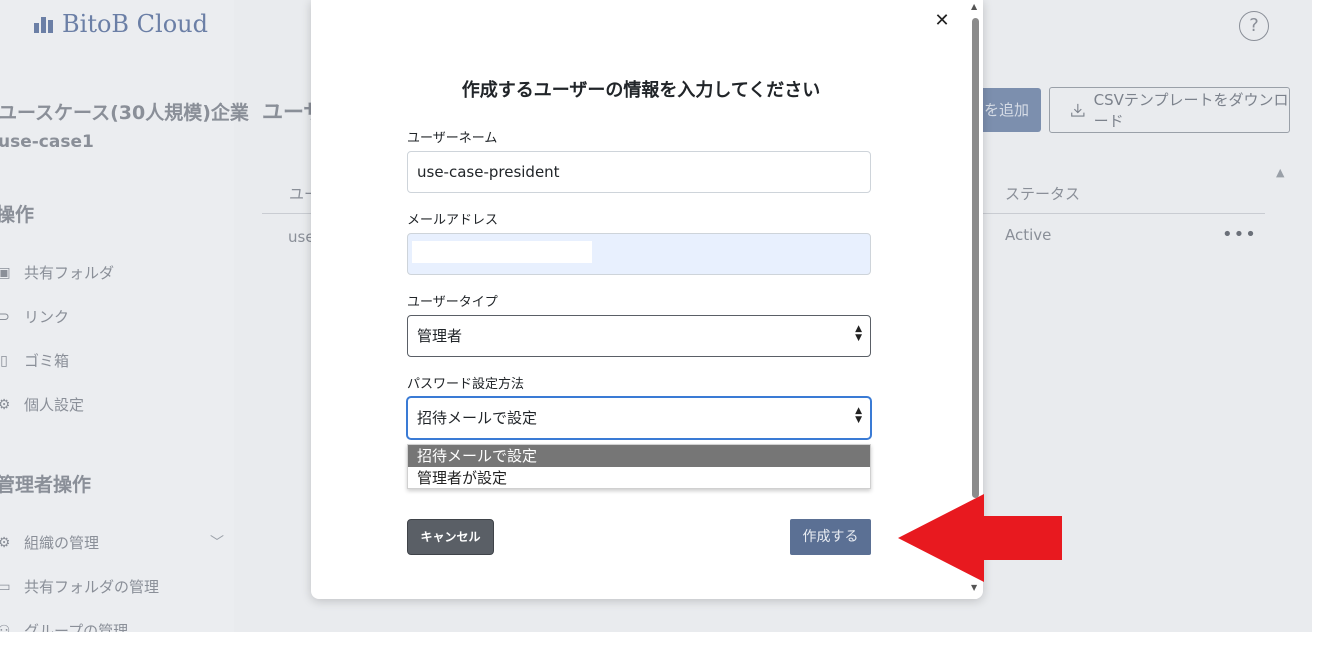 This screenshot has height=649, width=1342. I want to click on folder-icon: ▭, so click(5, 586).